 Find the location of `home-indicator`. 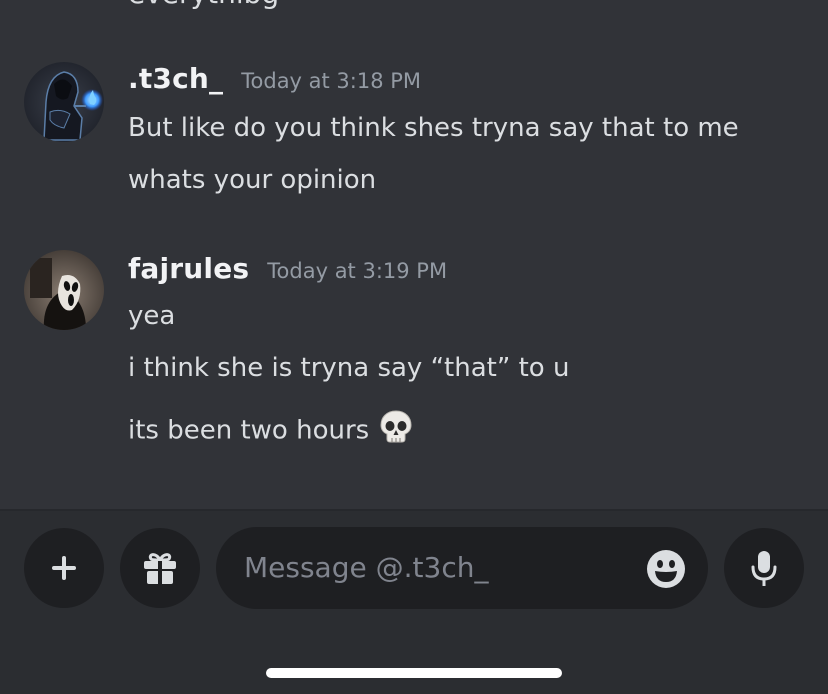

home-indicator is located at coordinates (414, 673).